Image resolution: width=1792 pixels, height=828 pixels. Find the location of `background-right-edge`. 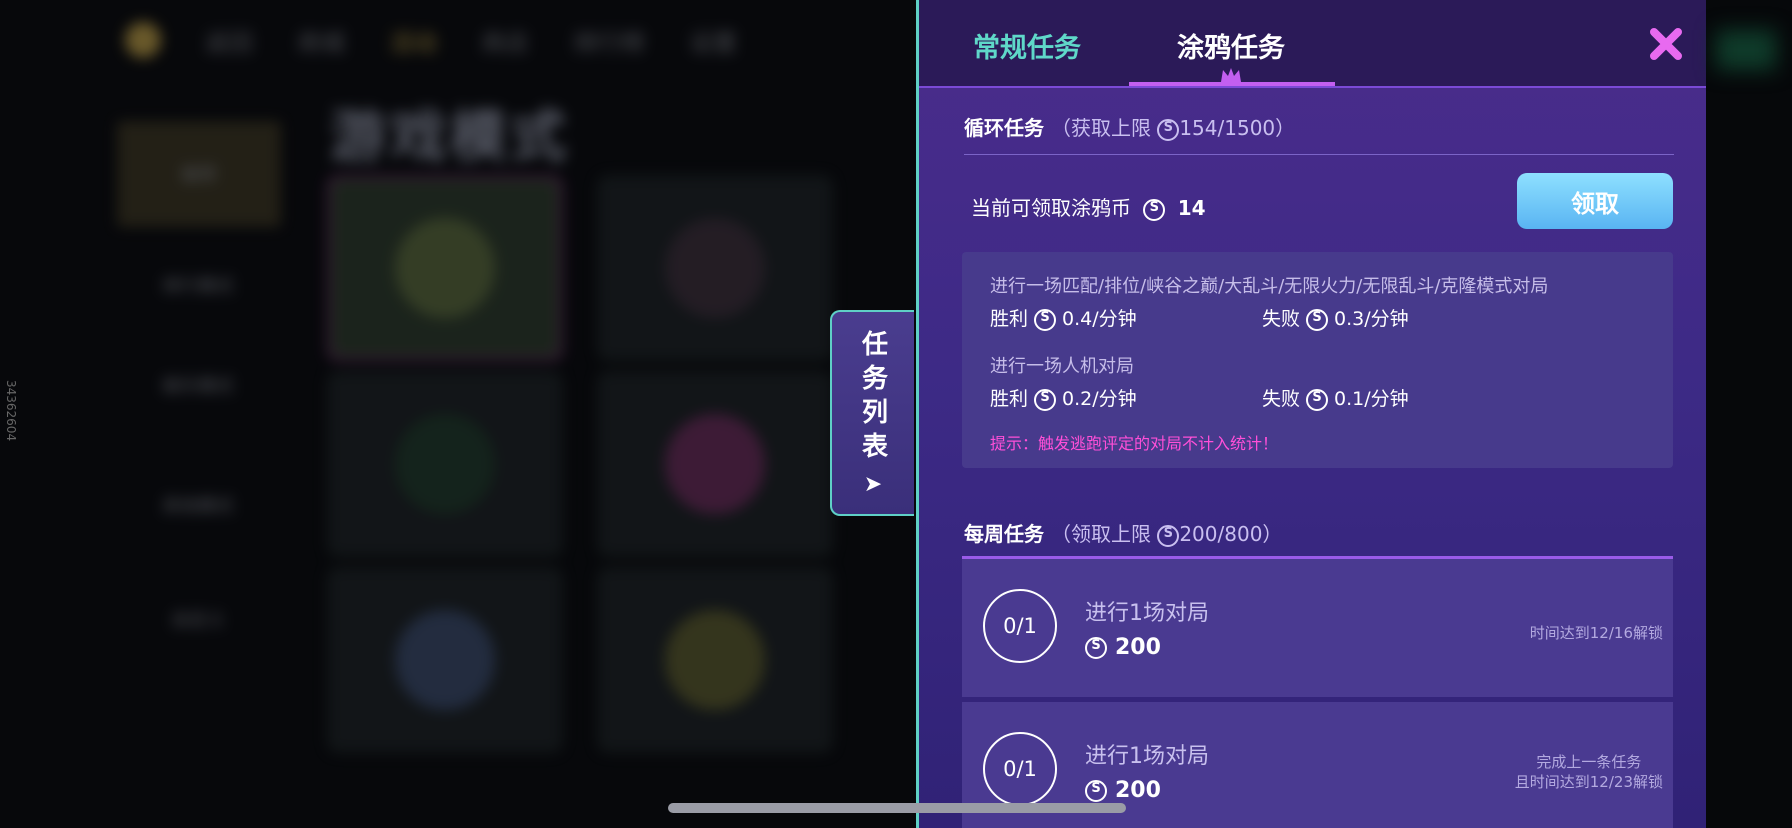

background-right-edge is located at coordinates (1749, 414).